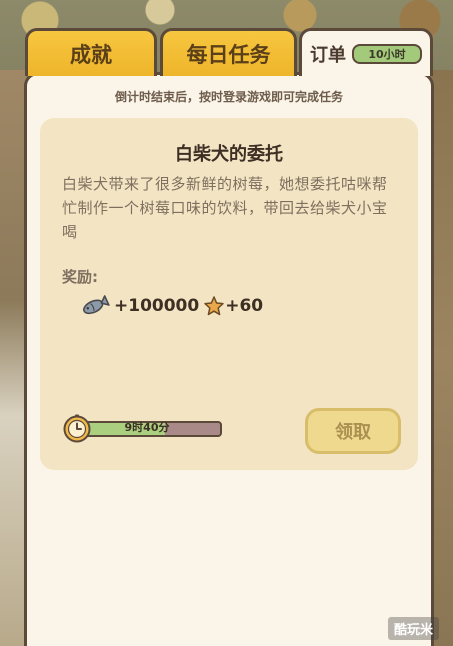 The image size is (453, 646). I want to click on clock-icon, so click(77, 431).